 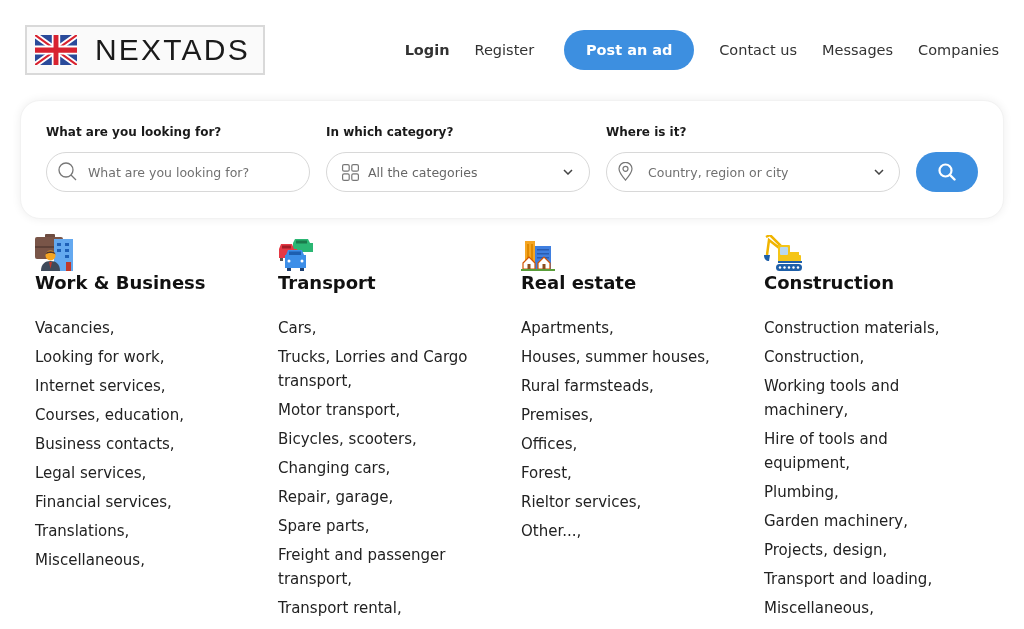 What do you see at coordinates (427, 50) in the screenshot?
I see `nav-link: Login` at bounding box center [427, 50].